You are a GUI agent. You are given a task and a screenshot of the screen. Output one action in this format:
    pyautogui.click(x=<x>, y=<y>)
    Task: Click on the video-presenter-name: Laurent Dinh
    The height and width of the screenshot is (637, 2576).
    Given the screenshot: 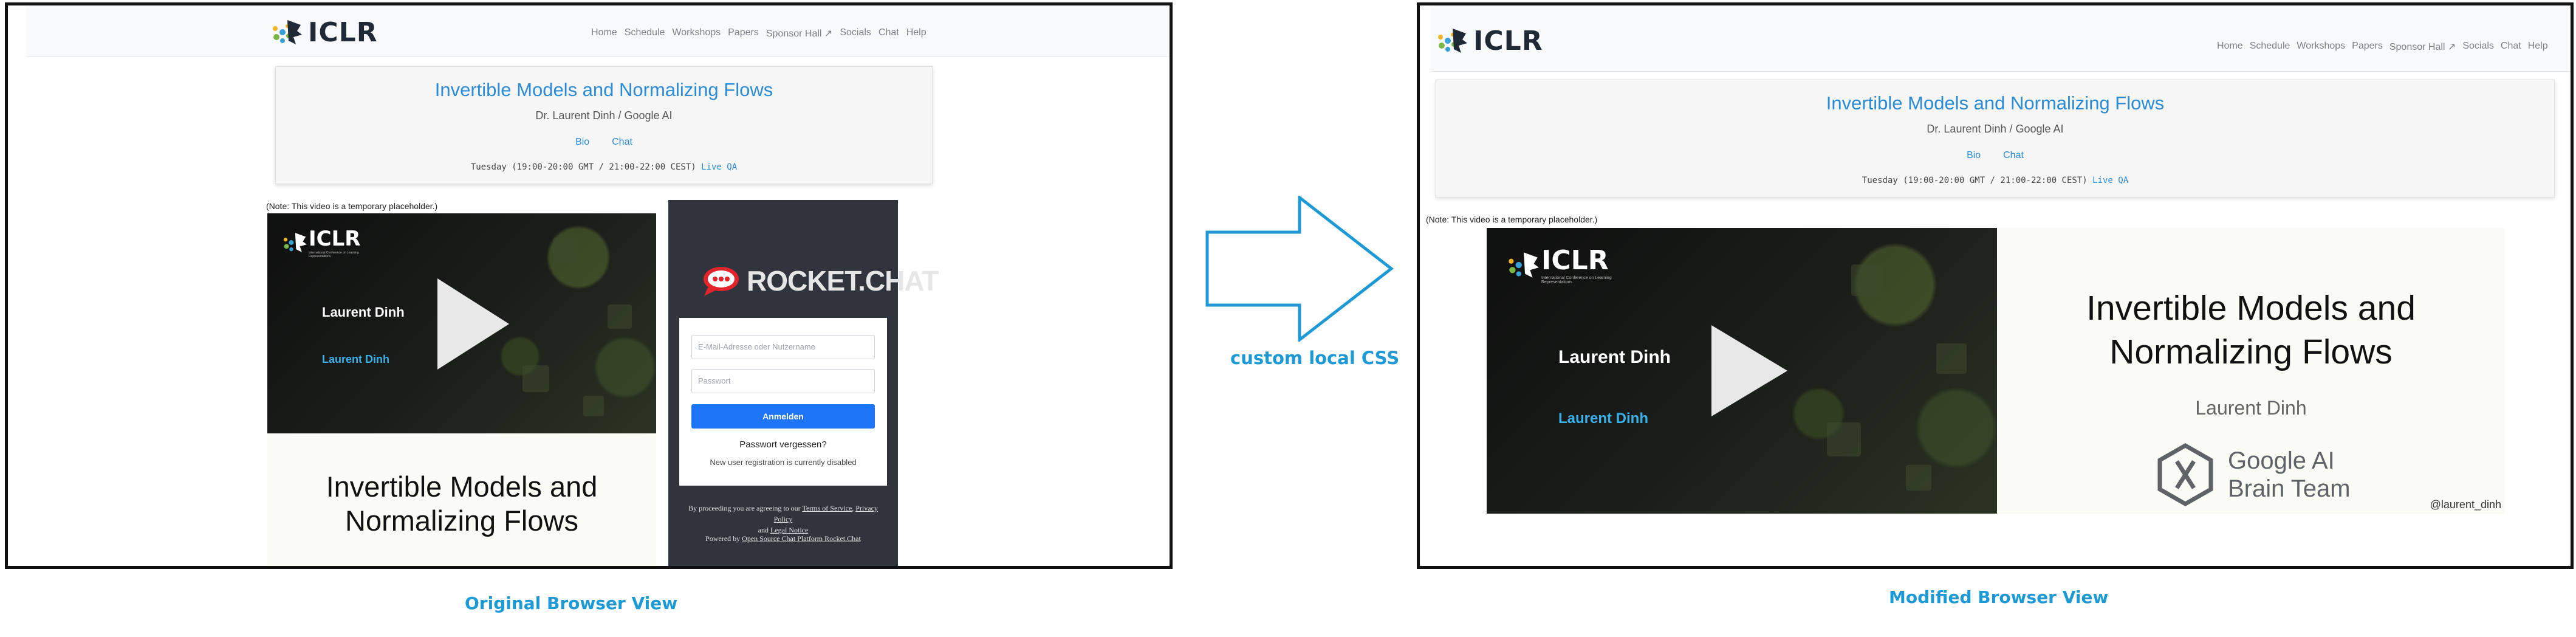 What is the action you would take?
    pyautogui.click(x=1615, y=357)
    